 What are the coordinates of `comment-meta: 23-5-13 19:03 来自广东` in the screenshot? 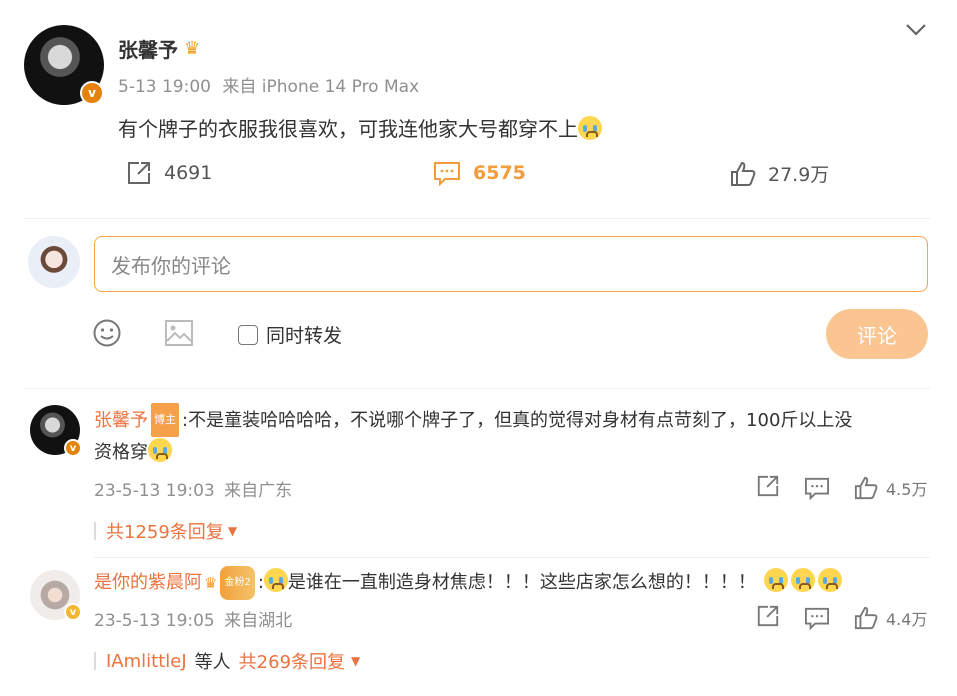 It's located at (193, 488).